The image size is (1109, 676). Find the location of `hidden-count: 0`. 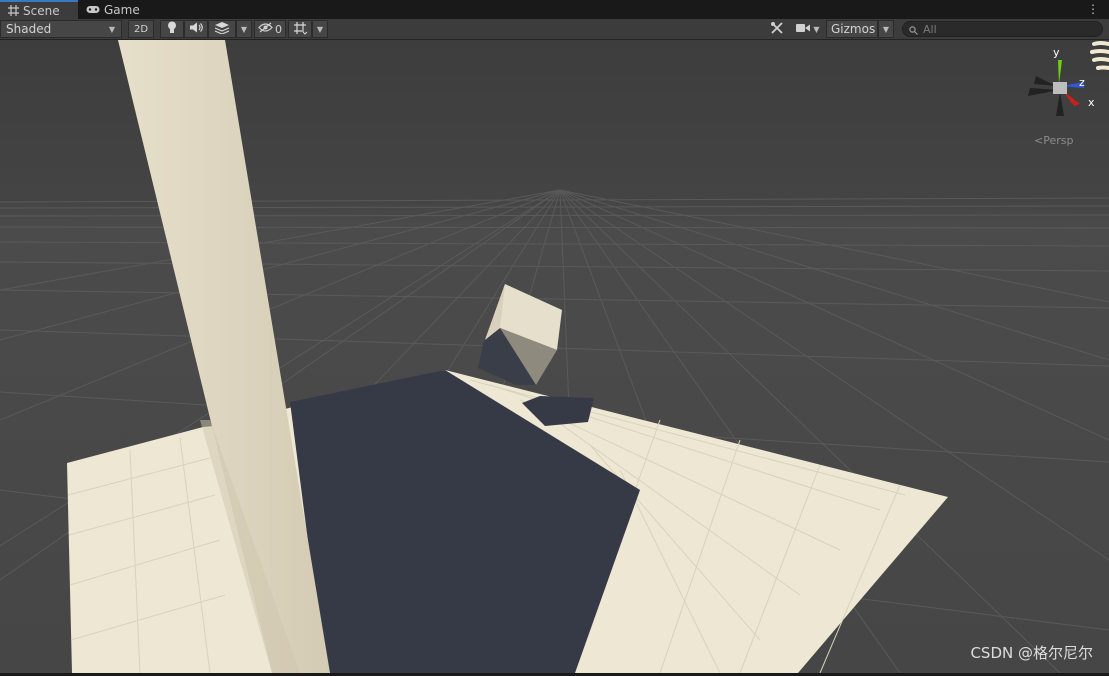

hidden-count: 0 is located at coordinates (278, 29).